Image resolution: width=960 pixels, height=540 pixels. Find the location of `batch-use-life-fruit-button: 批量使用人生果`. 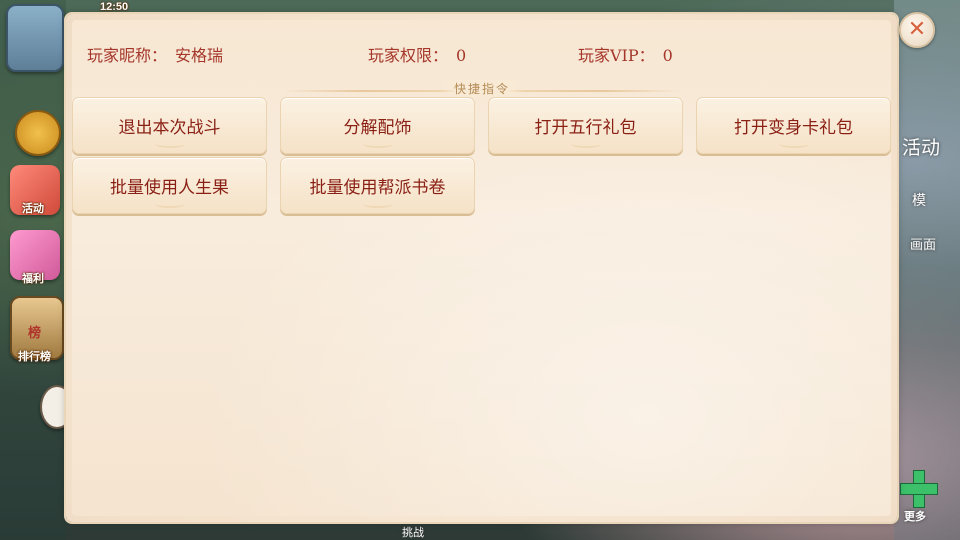

batch-use-life-fruit-button: 批量使用人生果 is located at coordinates (169, 185).